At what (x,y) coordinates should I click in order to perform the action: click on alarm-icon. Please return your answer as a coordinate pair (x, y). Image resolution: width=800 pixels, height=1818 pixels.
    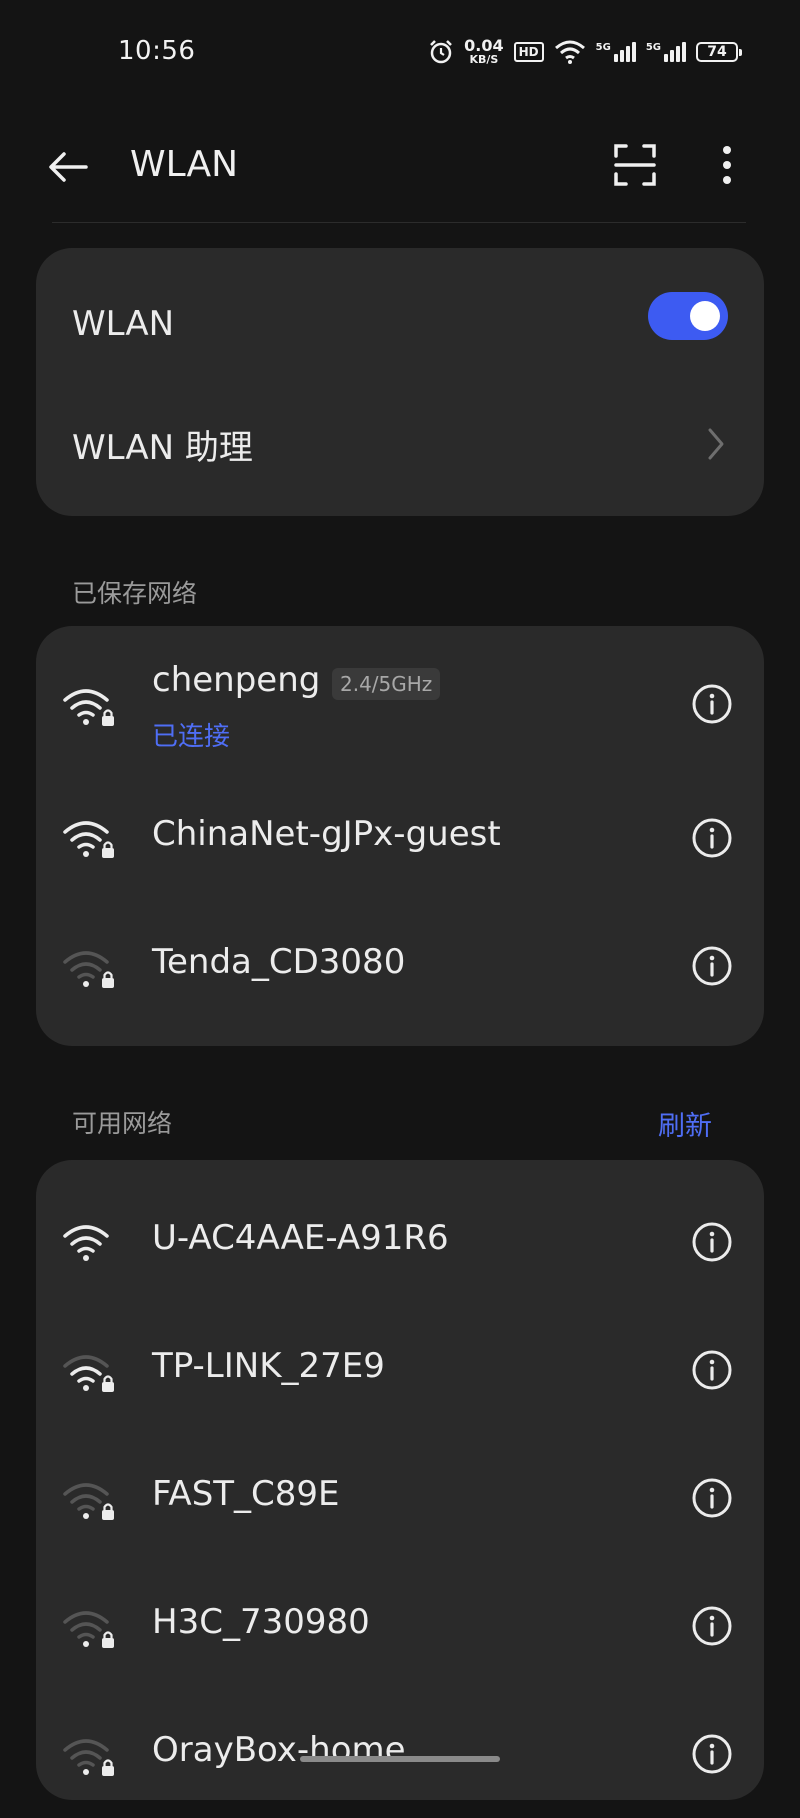
    Looking at the image, I should click on (441, 51).